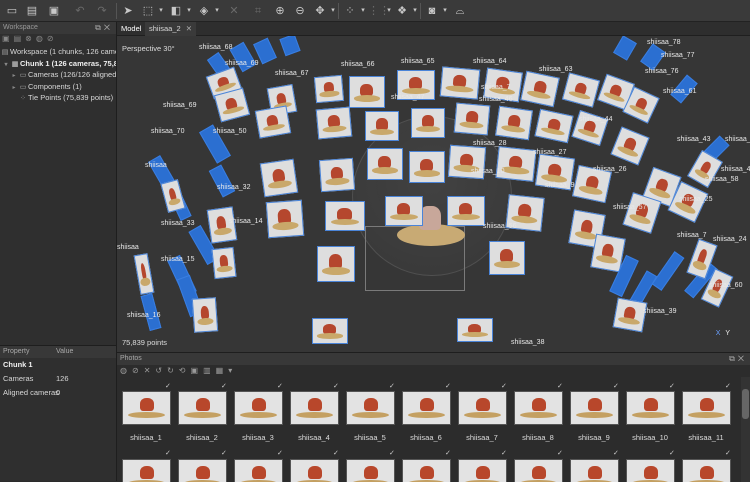 Image resolution: width=750 pixels, height=482 pixels. I want to click on layers-dropdown-icon: ▾, so click(415, 11).